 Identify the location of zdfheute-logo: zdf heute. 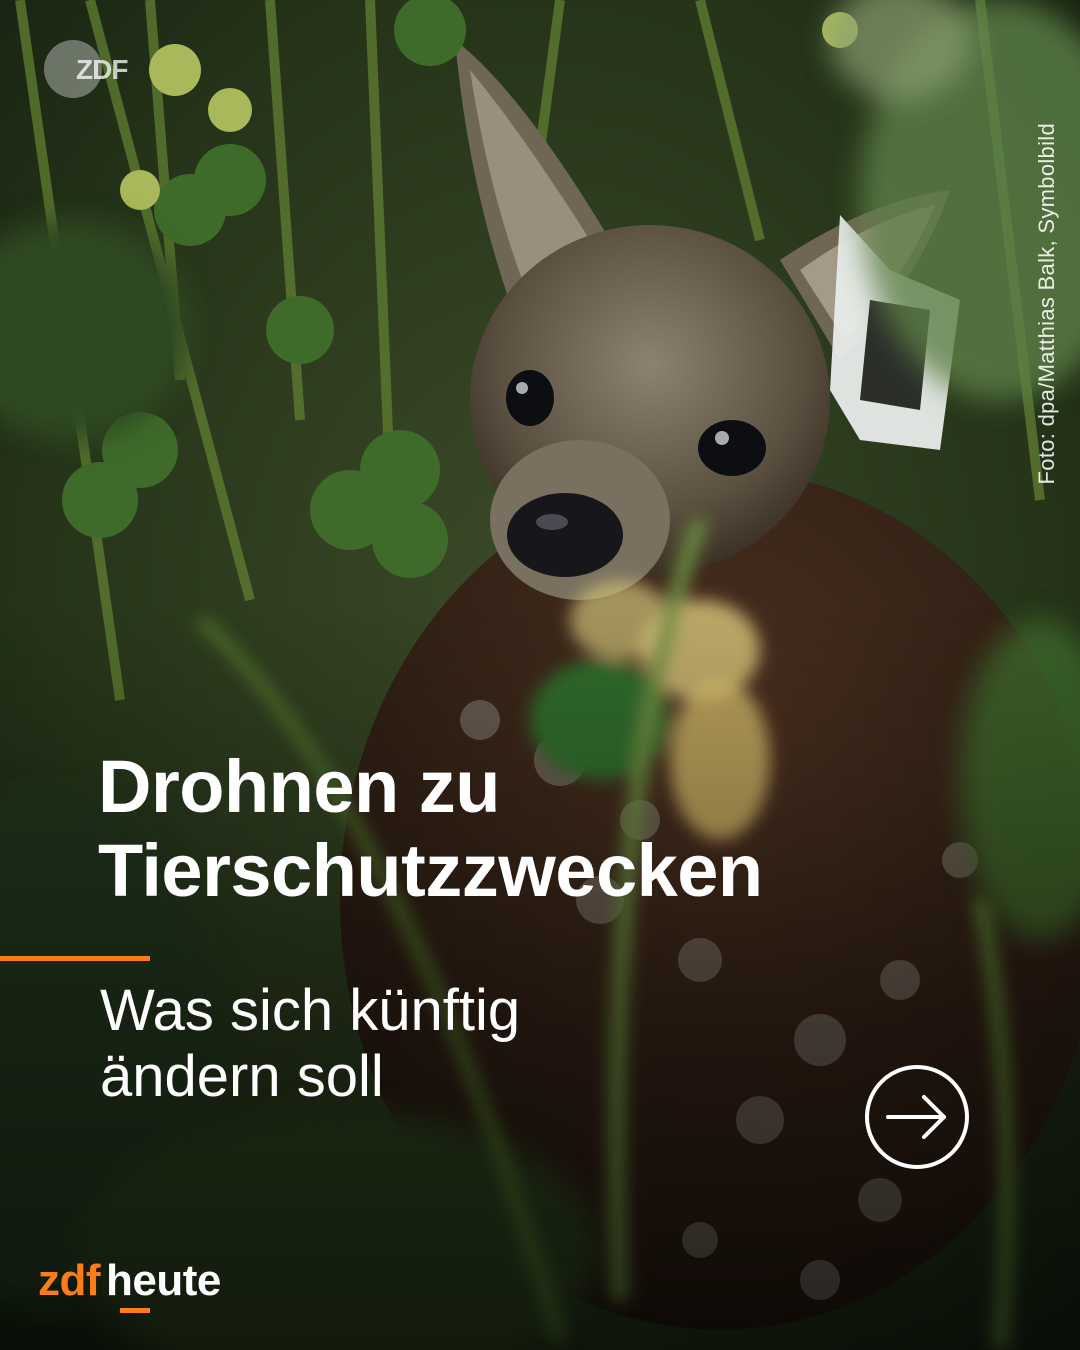
(129, 1286).